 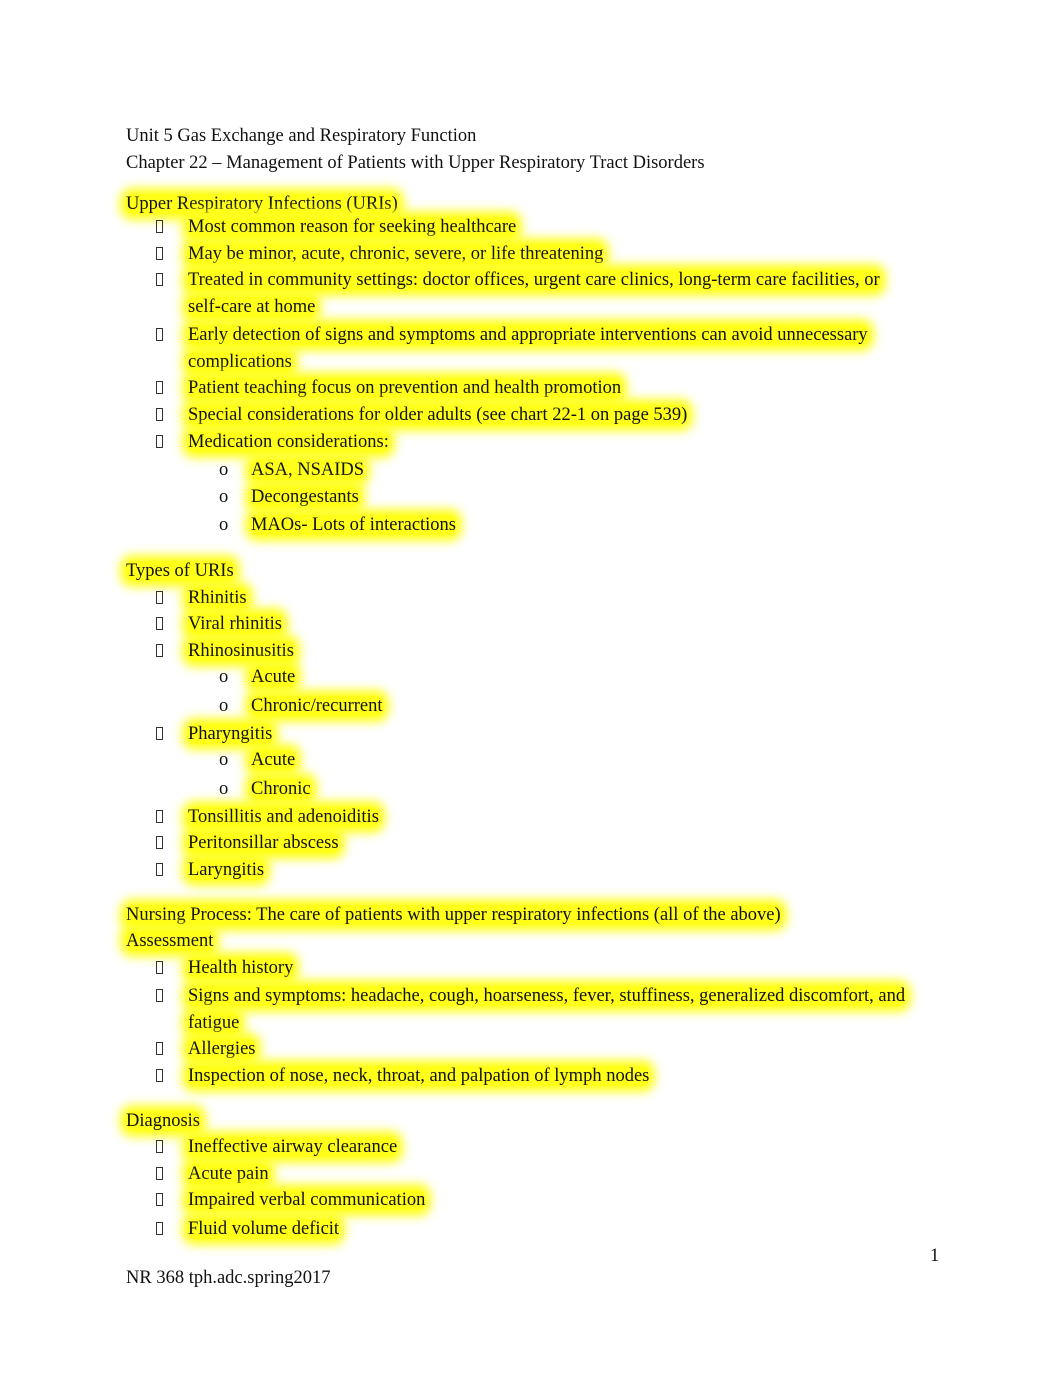 I want to click on list-item-text: Pharyngitis, so click(x=230, y=734).